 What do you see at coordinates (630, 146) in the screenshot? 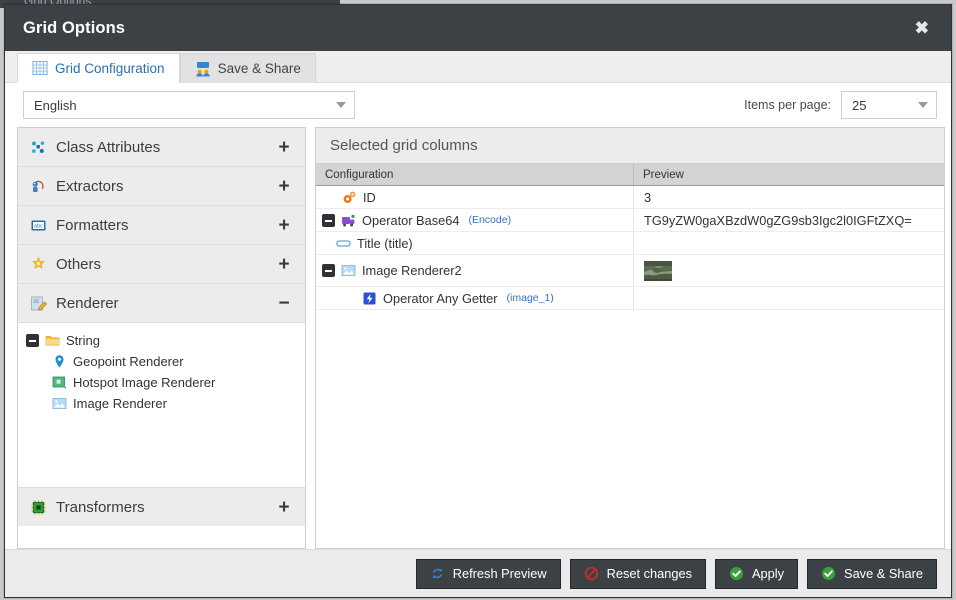
I see `panel-title: Selected grid columns` at bounding box center [630, 146].